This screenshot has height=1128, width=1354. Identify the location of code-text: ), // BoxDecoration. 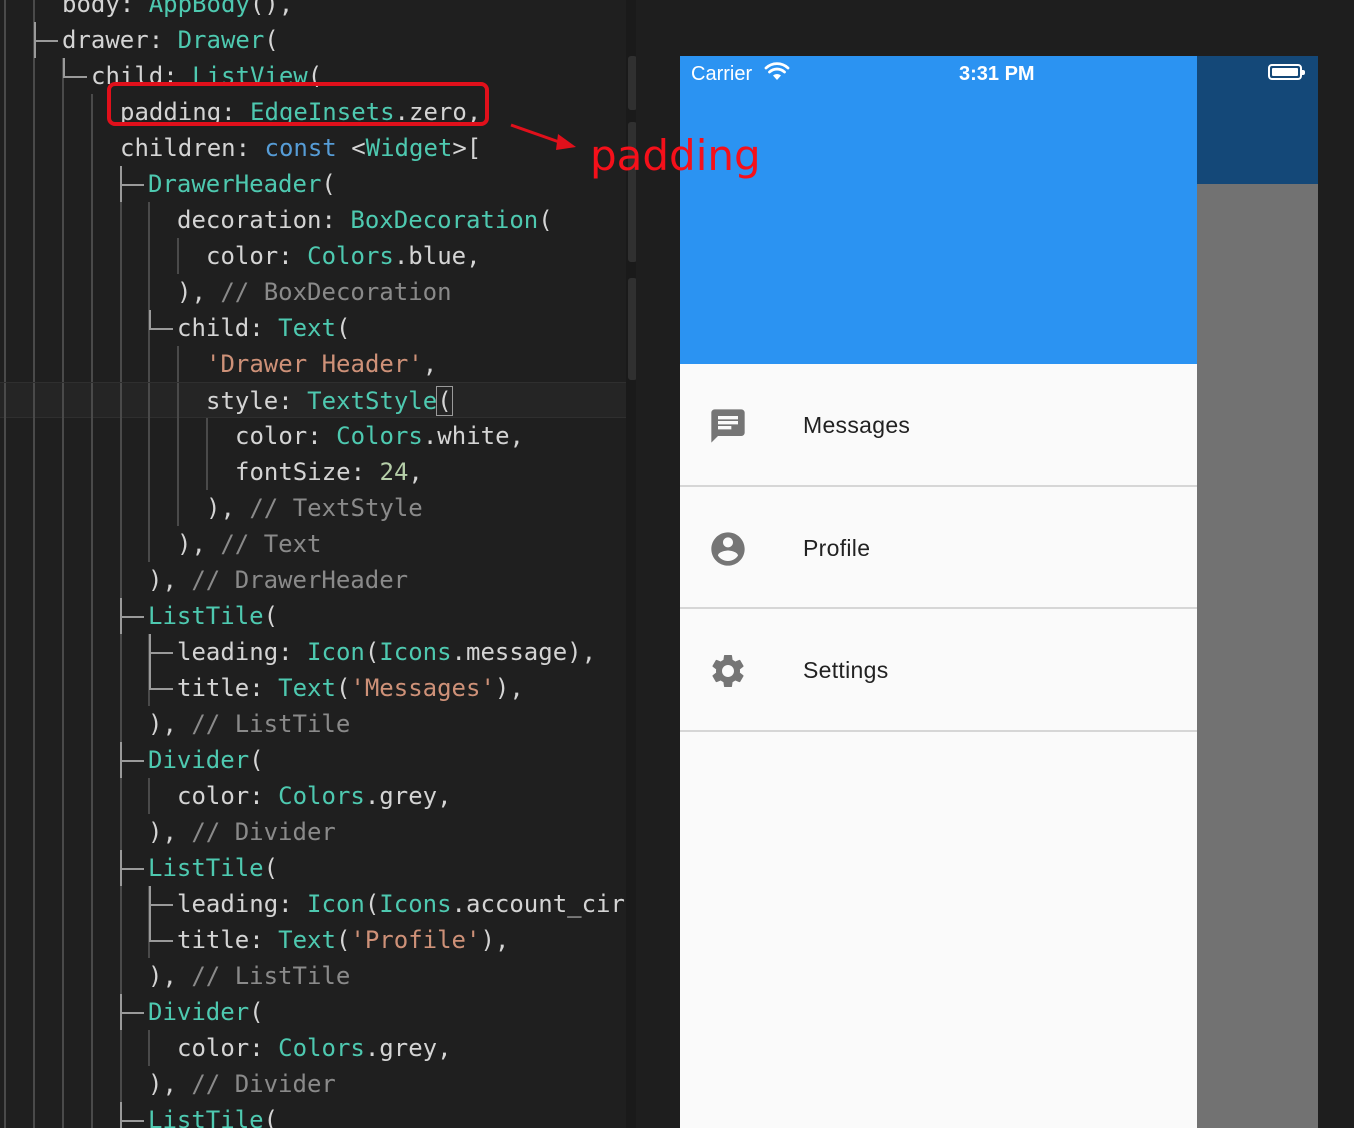
(314, 292).